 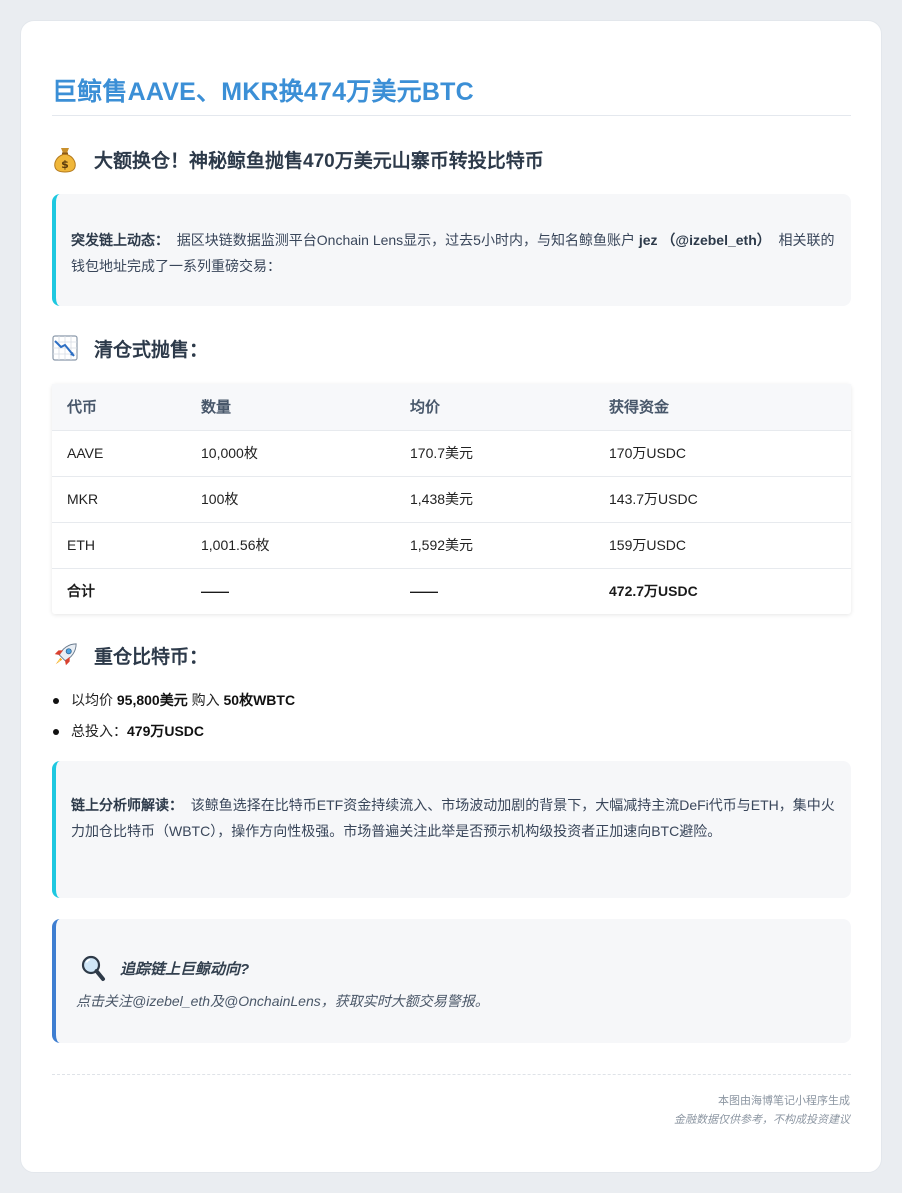 I want to click on table-row: ETH 1,001.56枚 1,592美元 159万USDC, so click(x=451, y=545).